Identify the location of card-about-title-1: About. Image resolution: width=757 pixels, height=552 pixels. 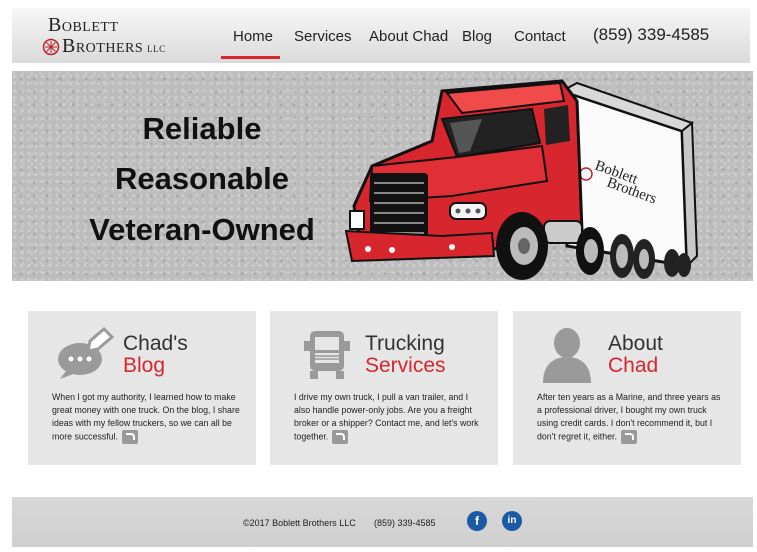
(635, 343).